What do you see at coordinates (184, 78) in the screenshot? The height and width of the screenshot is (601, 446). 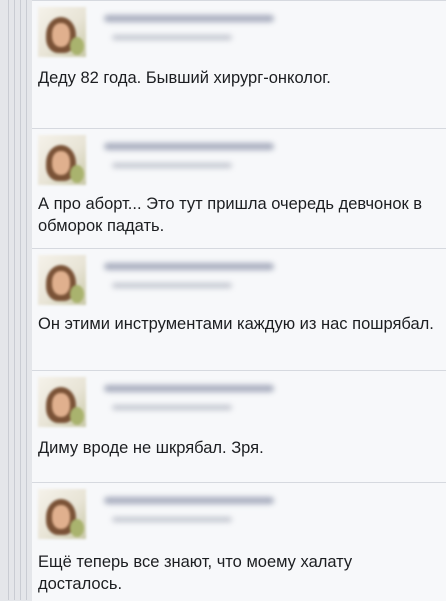 I see `comment-text: Деду 82 года. Бывший хирург-онколог.` at bounding box center [184, 78].